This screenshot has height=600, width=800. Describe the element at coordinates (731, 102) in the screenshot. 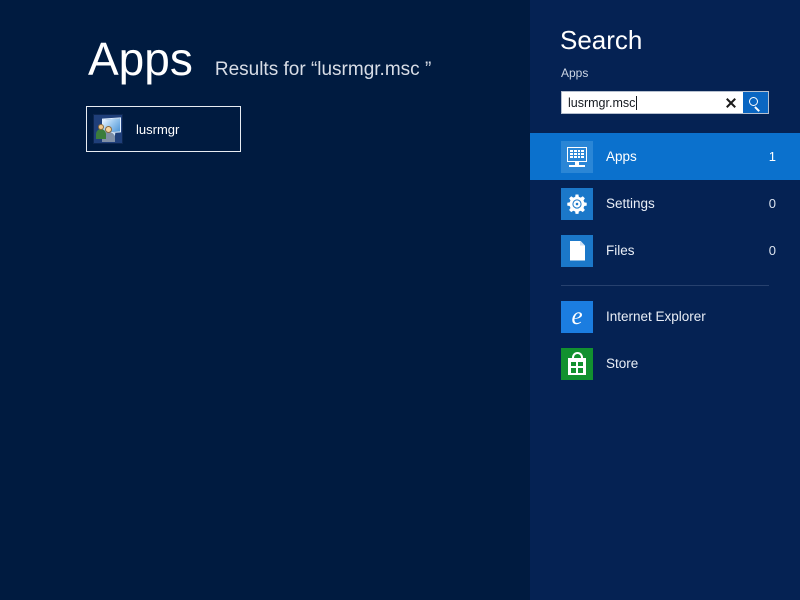

I see `close-icon` at that location.